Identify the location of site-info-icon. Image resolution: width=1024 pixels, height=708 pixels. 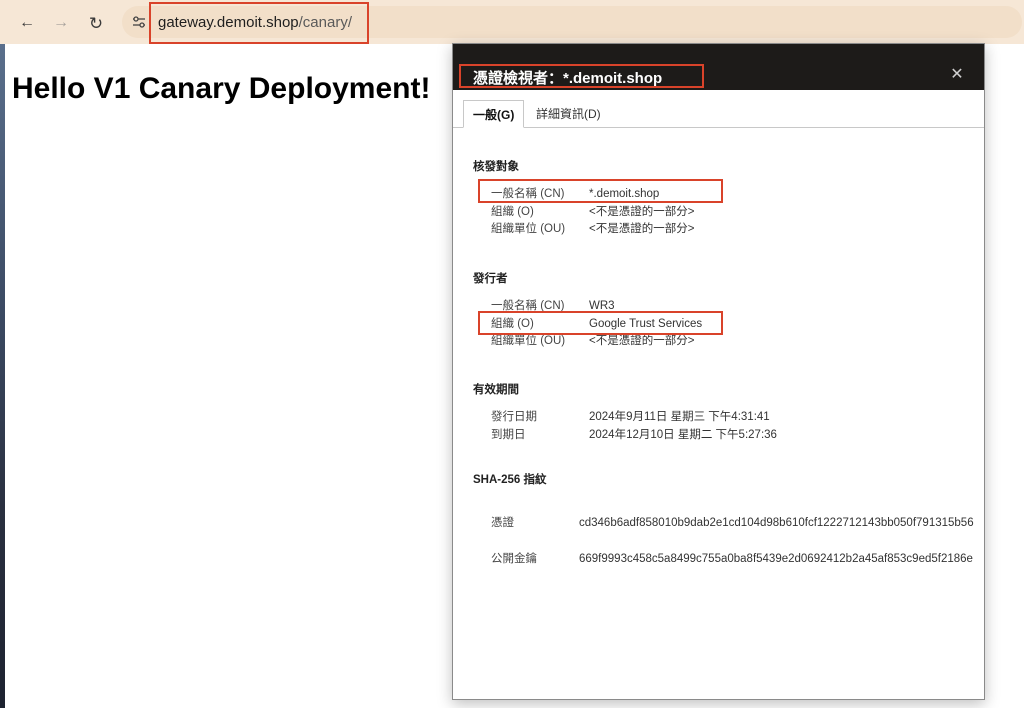
(139, 22).